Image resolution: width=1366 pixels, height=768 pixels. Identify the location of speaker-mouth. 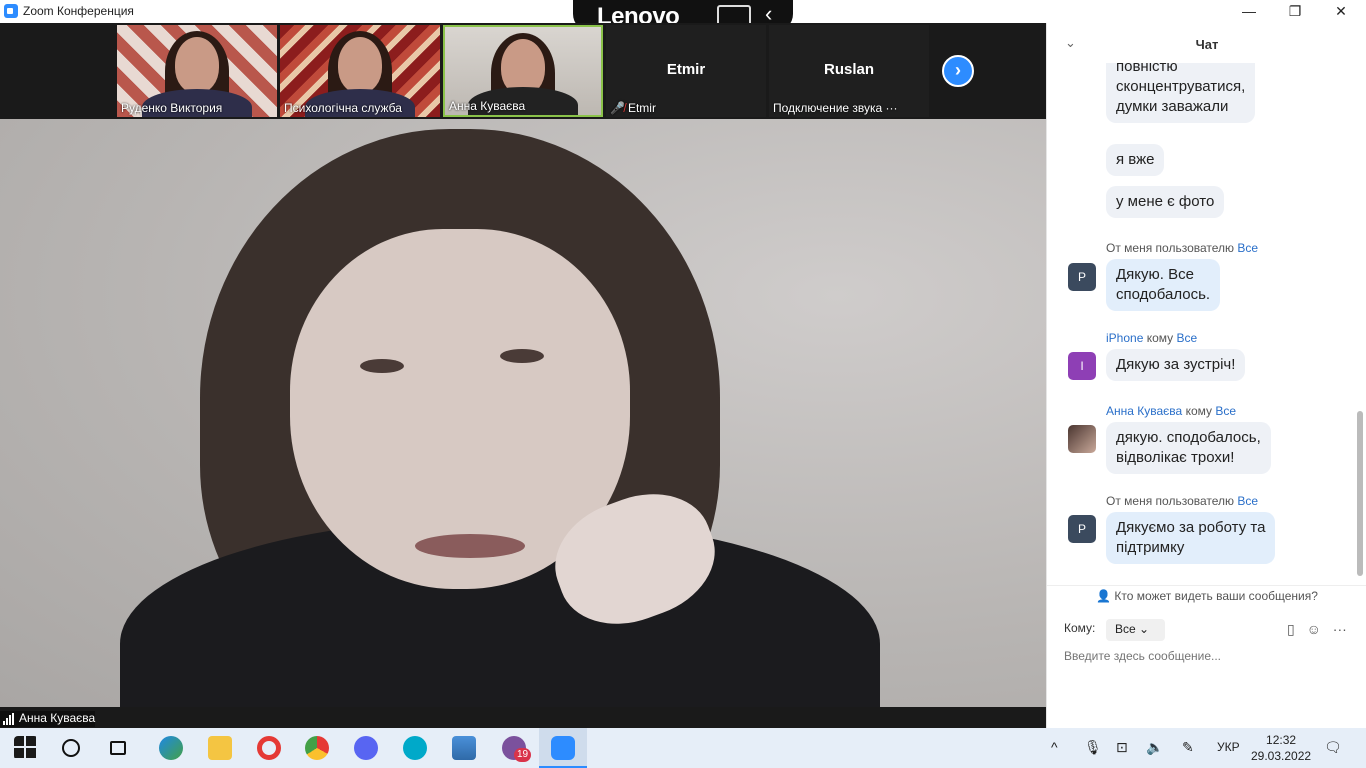
(470, 546).